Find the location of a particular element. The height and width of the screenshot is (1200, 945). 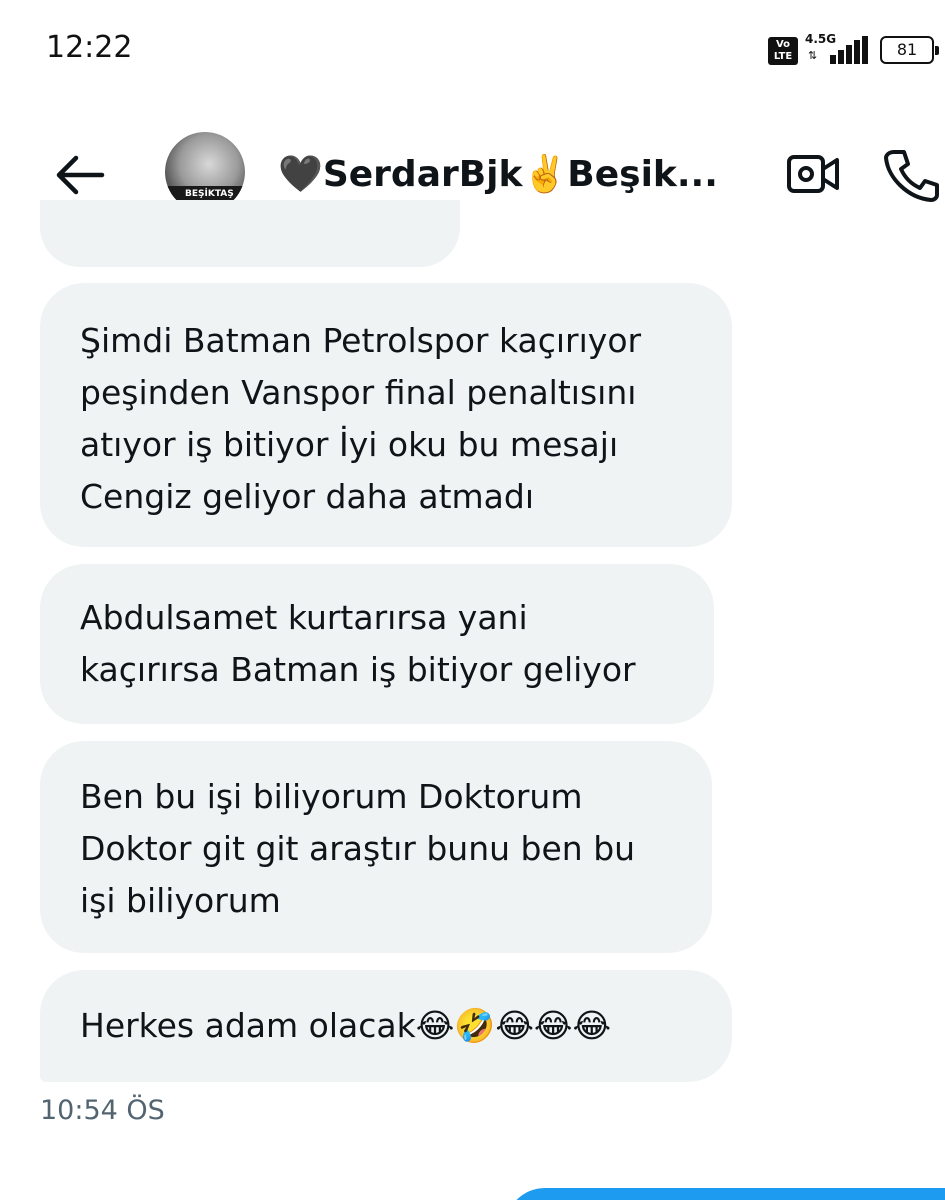

message-timestamp: 10:54 ÖS is located at coordinates (102, 1110).